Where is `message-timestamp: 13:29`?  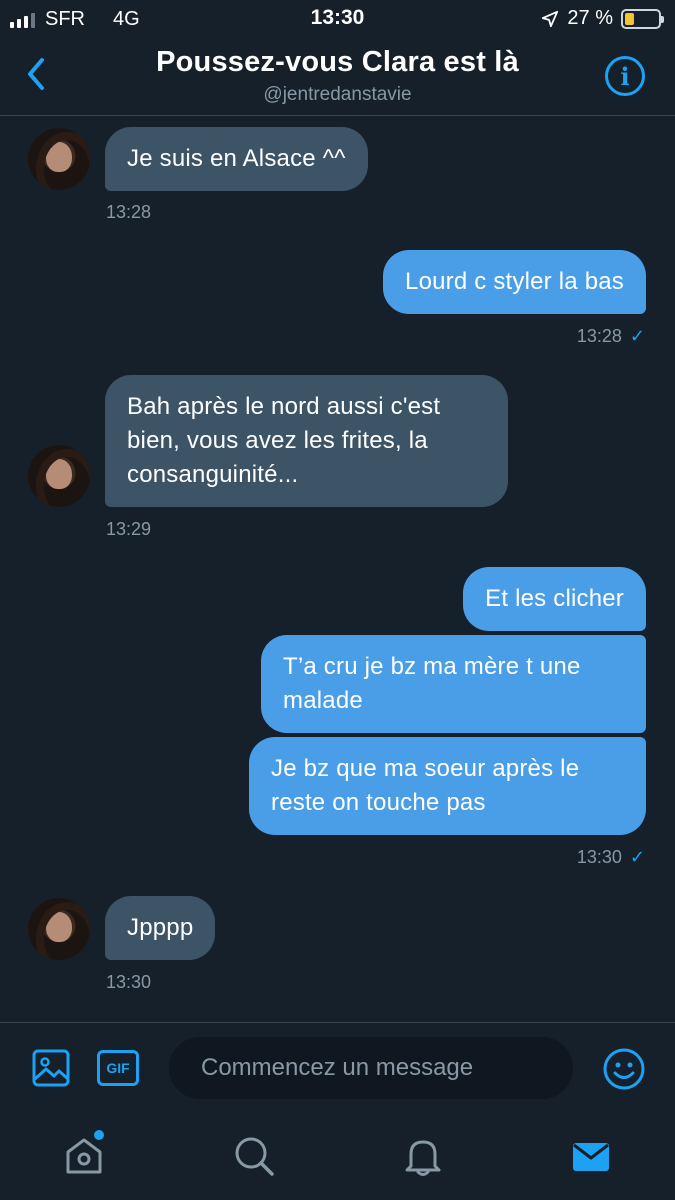
message-timestamp: 13:29 is located at coordinates (129, 529).